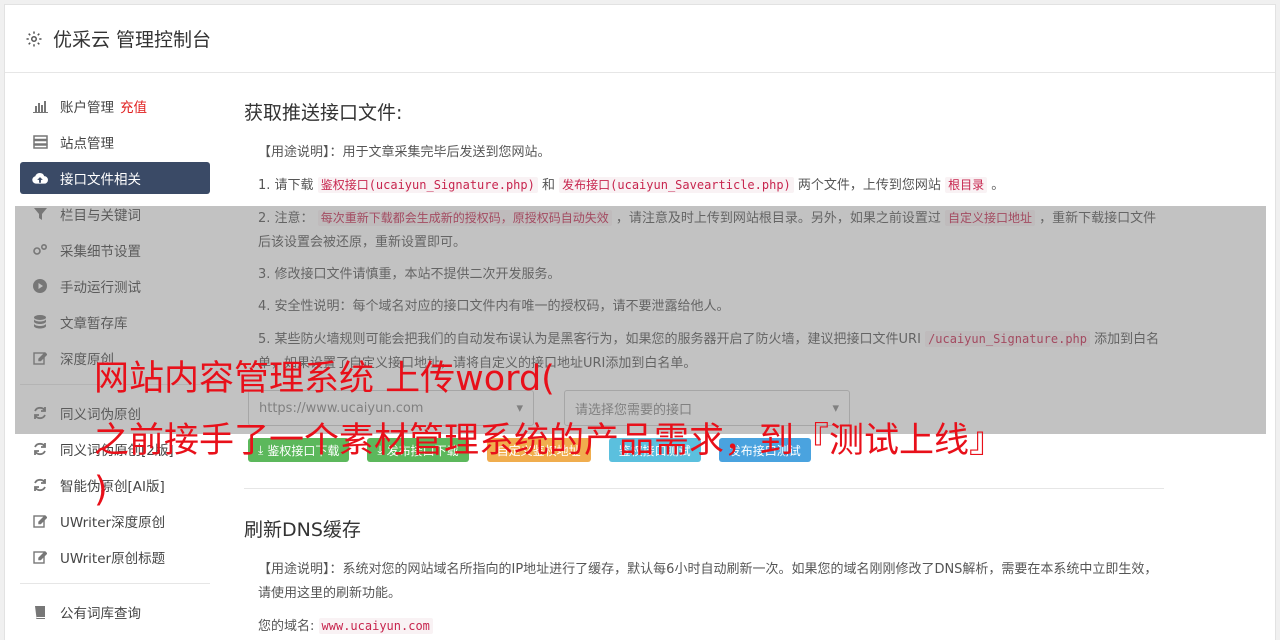  I want to click on sidebar-item-public-lexicon: 公有词库查询, so click(115, 612).